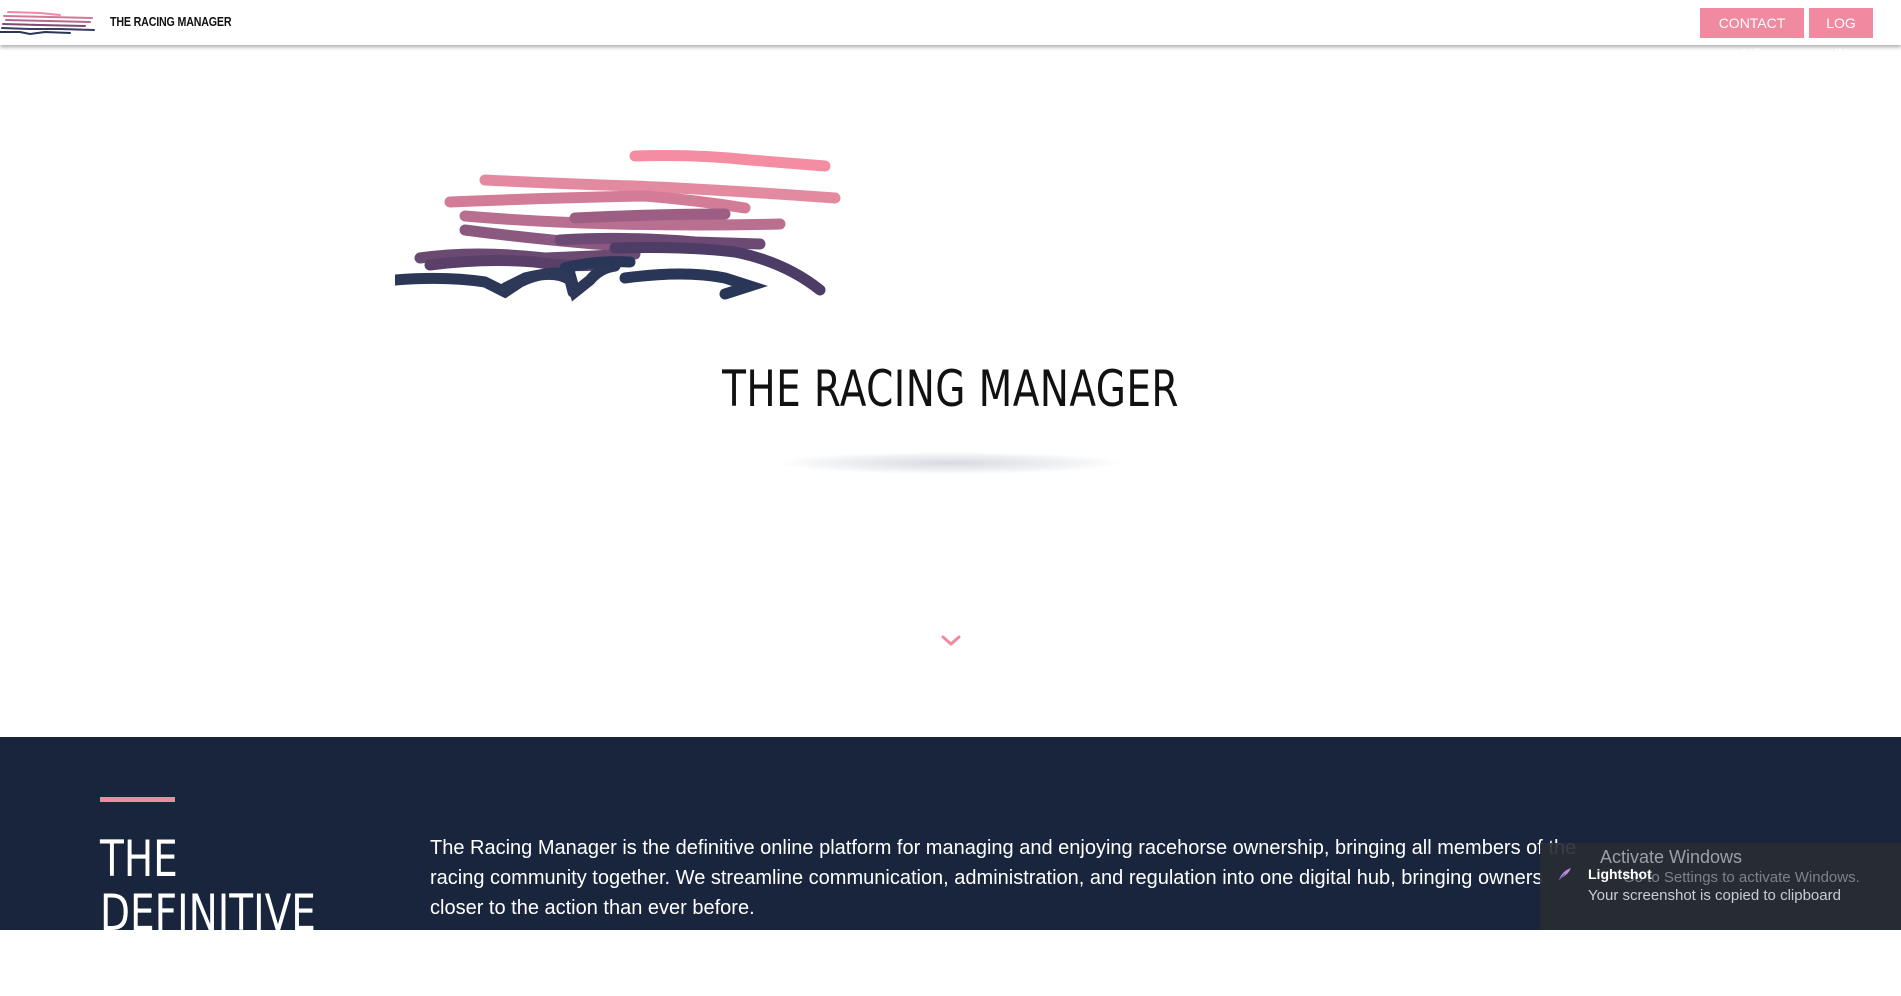 The image size is (1901, 996). What do you see at coordinates (1671, 857) in the screenshot?
I see `activate-windows-title: Activate Windows` at bounding box center [1671, 857].